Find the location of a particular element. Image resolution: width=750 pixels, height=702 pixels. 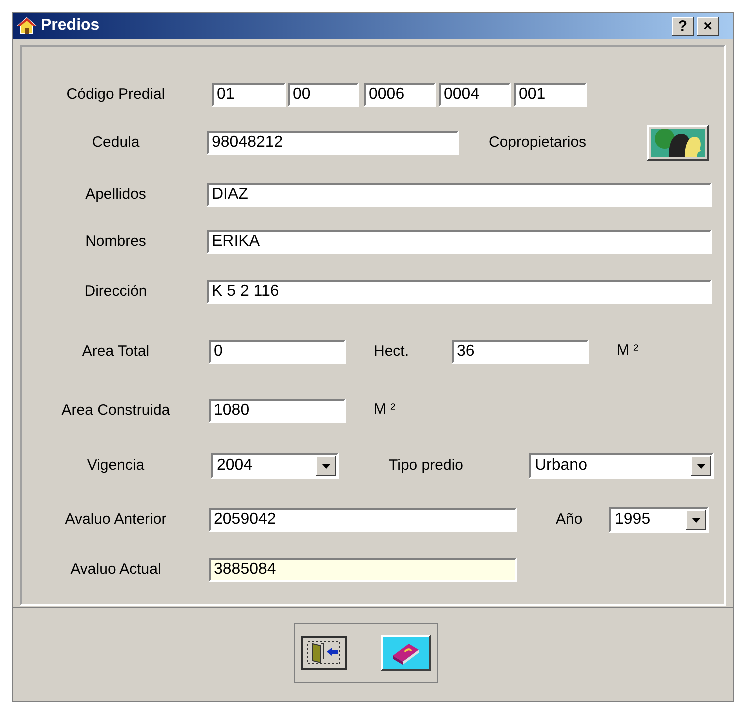

text-field: K 5 2 116 is located at coordinates (459, 292).